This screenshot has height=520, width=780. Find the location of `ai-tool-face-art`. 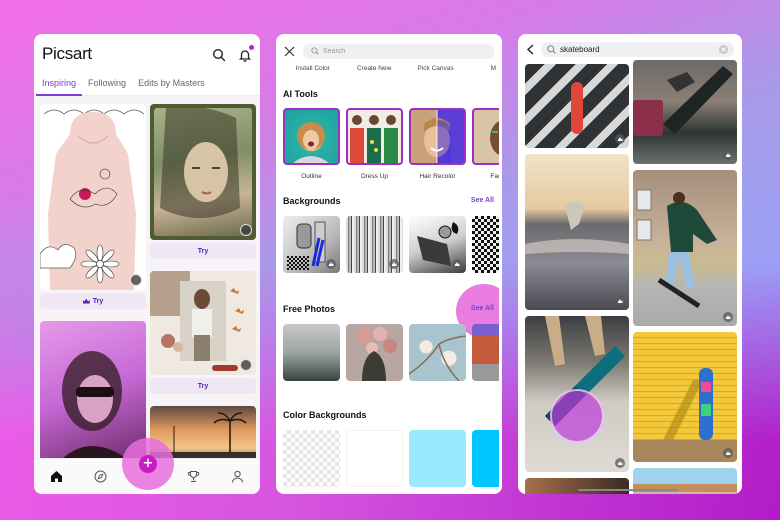

ai-tool-face-art is located at coordinates (487, 136).